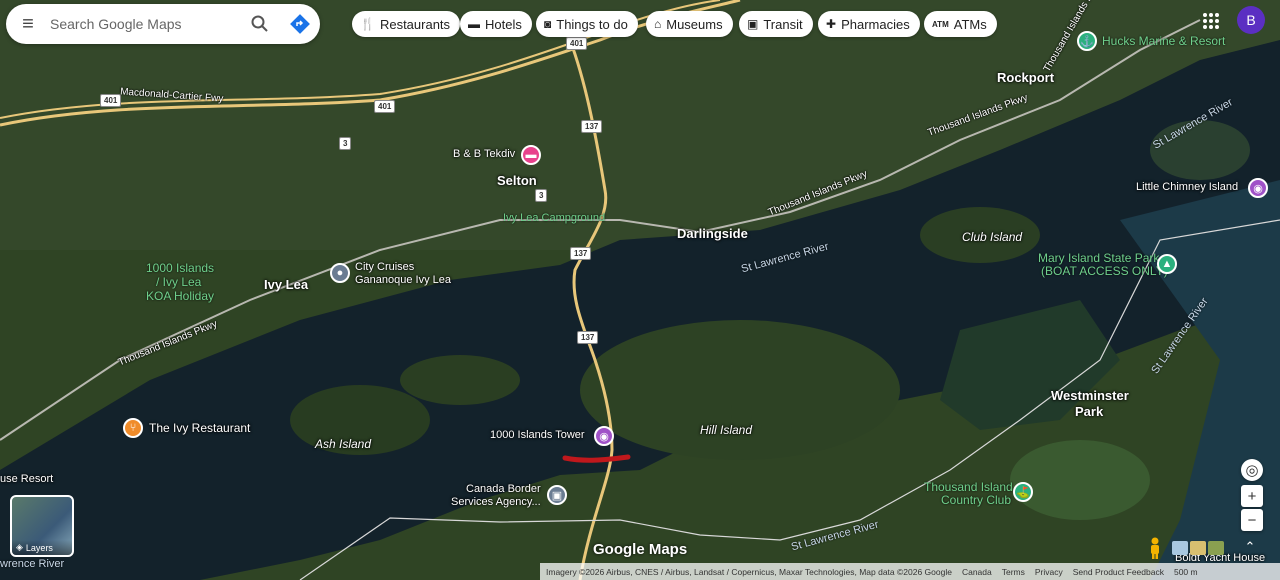  Describe the element at coordinates (1104, 271) in the screenshot. I see `place-label-mary-island-note: (BOAT ACCESS ONLY)` at that location.